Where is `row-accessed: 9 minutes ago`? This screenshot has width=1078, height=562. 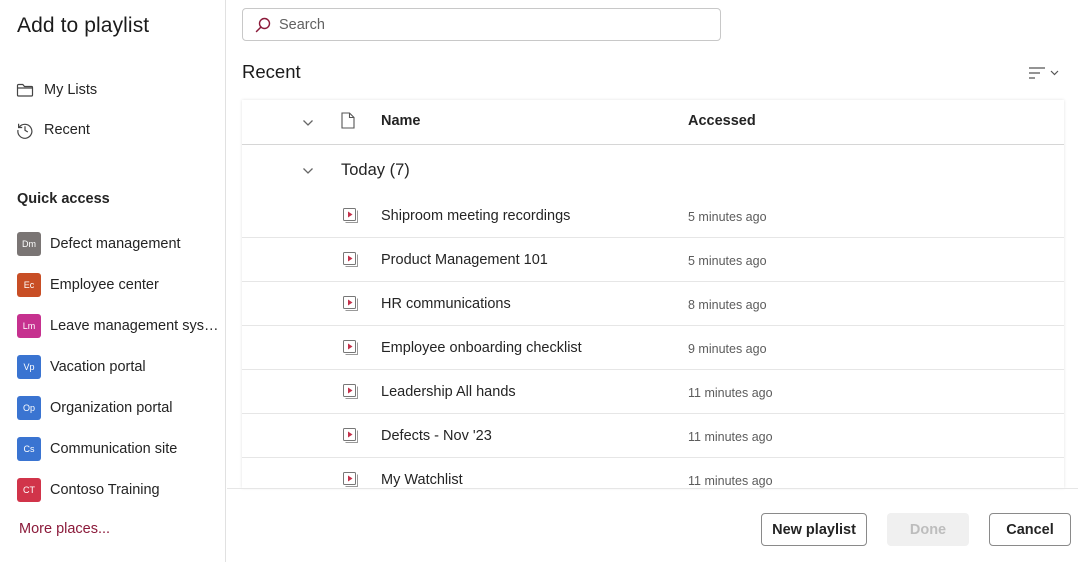
row-accessed: 9 minutes ago is located at coordinates (727, 349).